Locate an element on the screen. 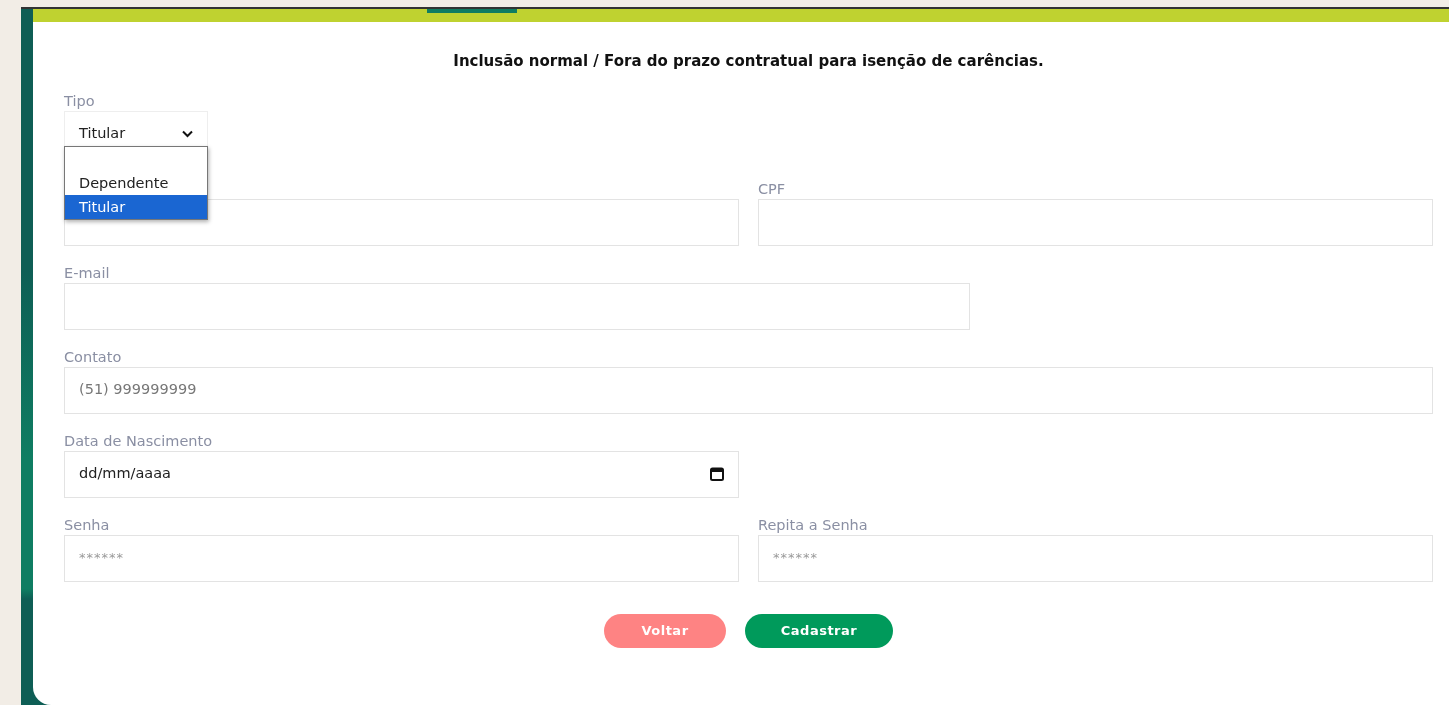 The width and height of the screenshot is (1449, 705). calendar-icon is located at coordinates (717, 474).